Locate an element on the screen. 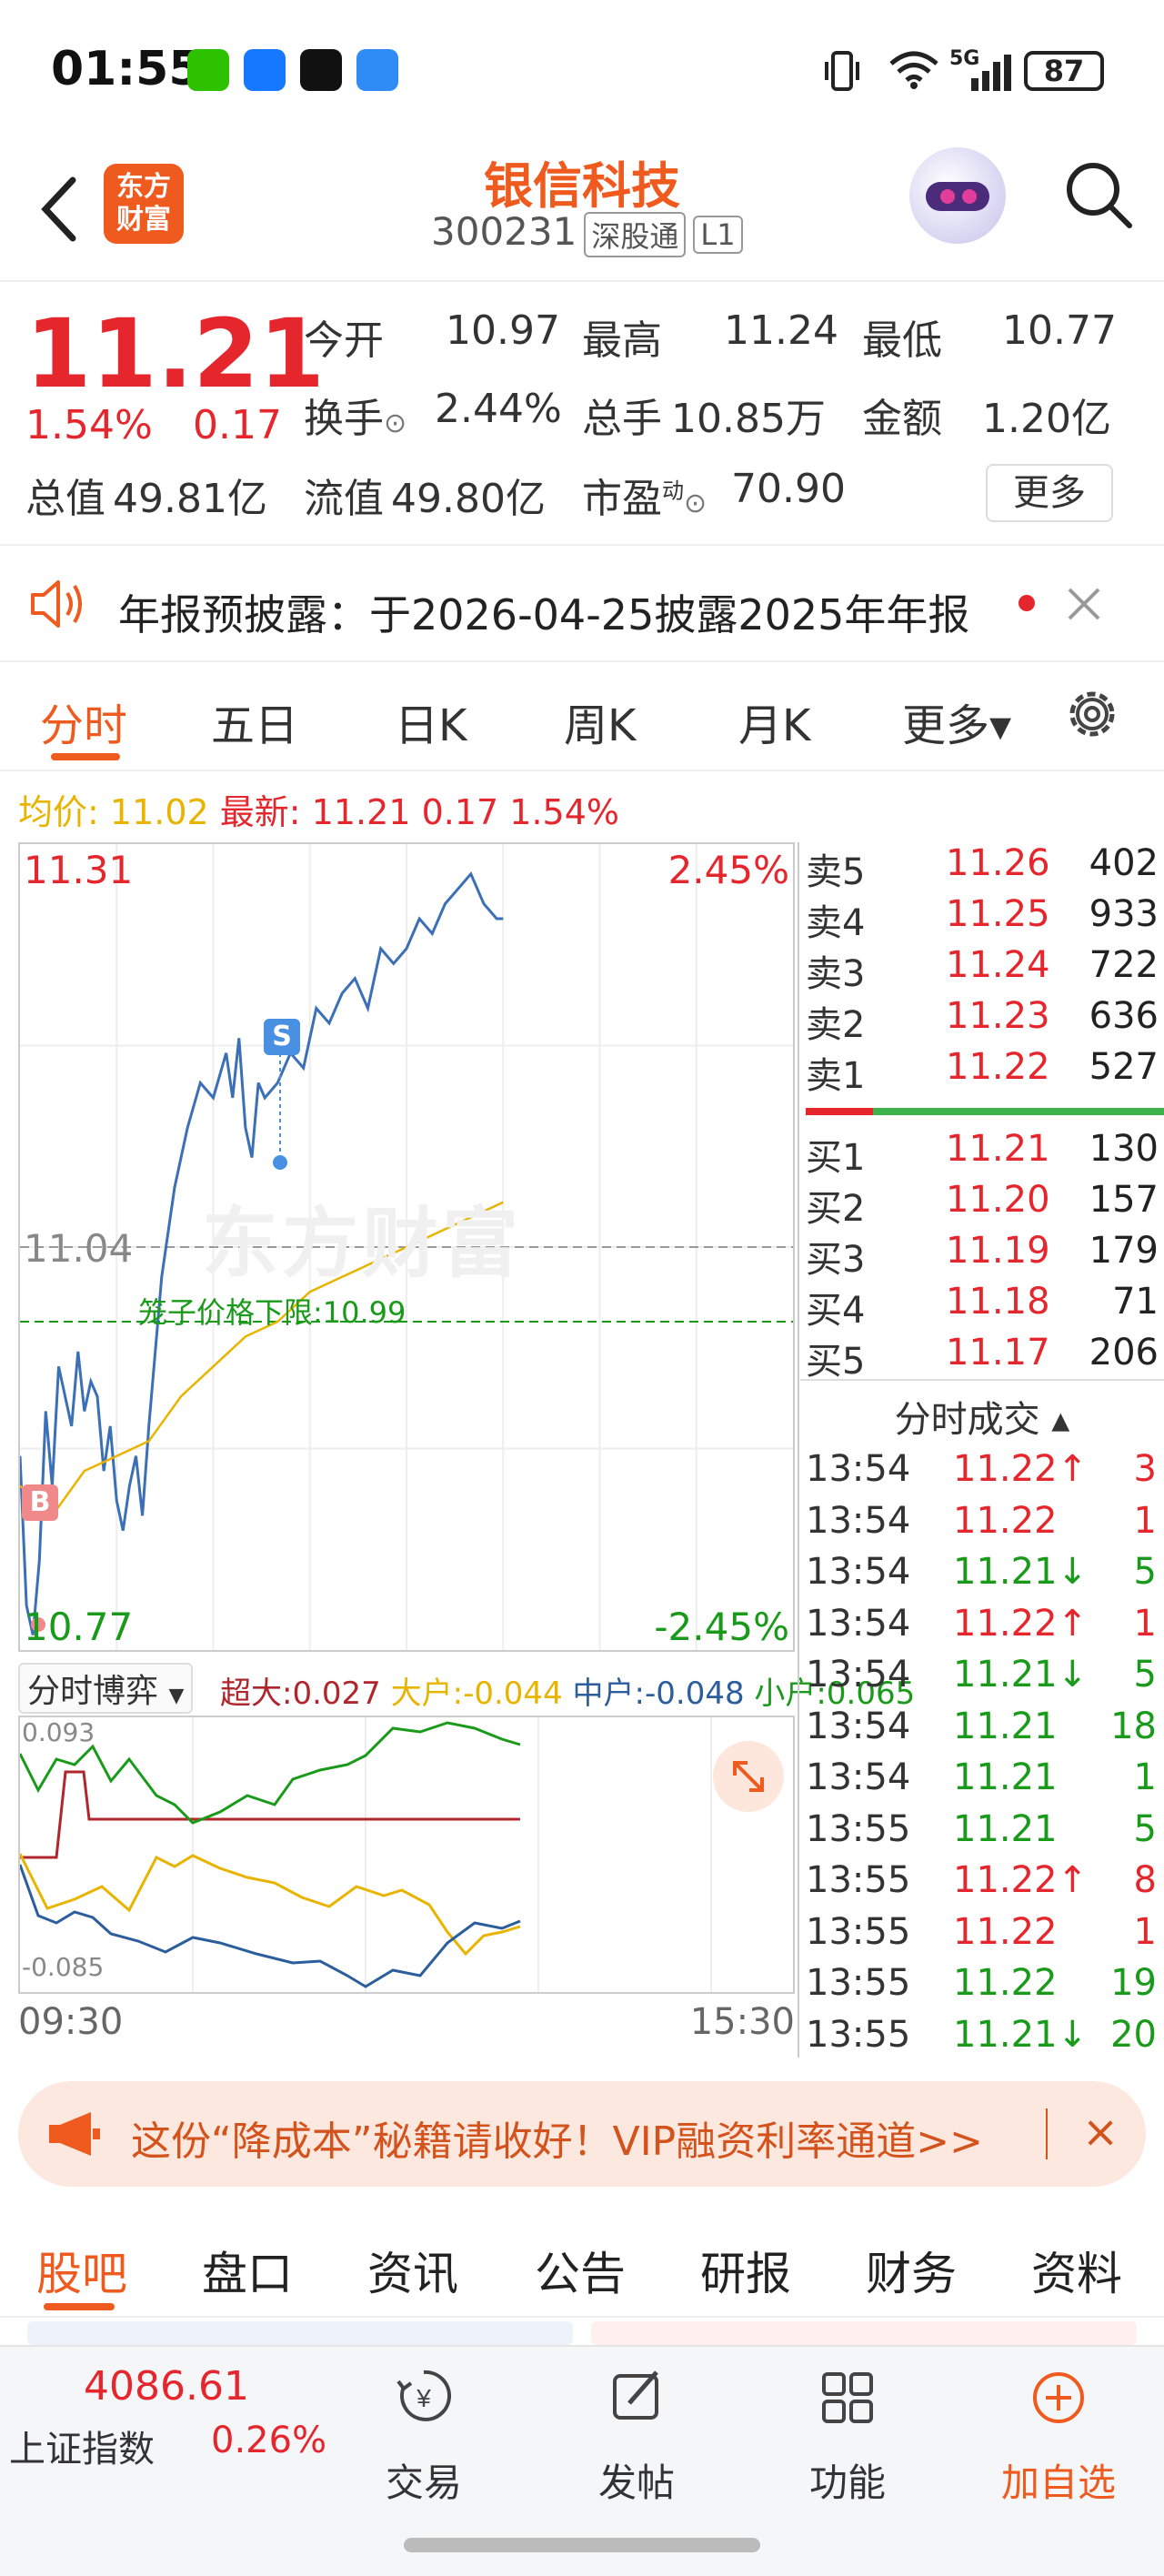  btab-active-indicator is located at coordinates (79, 2306).